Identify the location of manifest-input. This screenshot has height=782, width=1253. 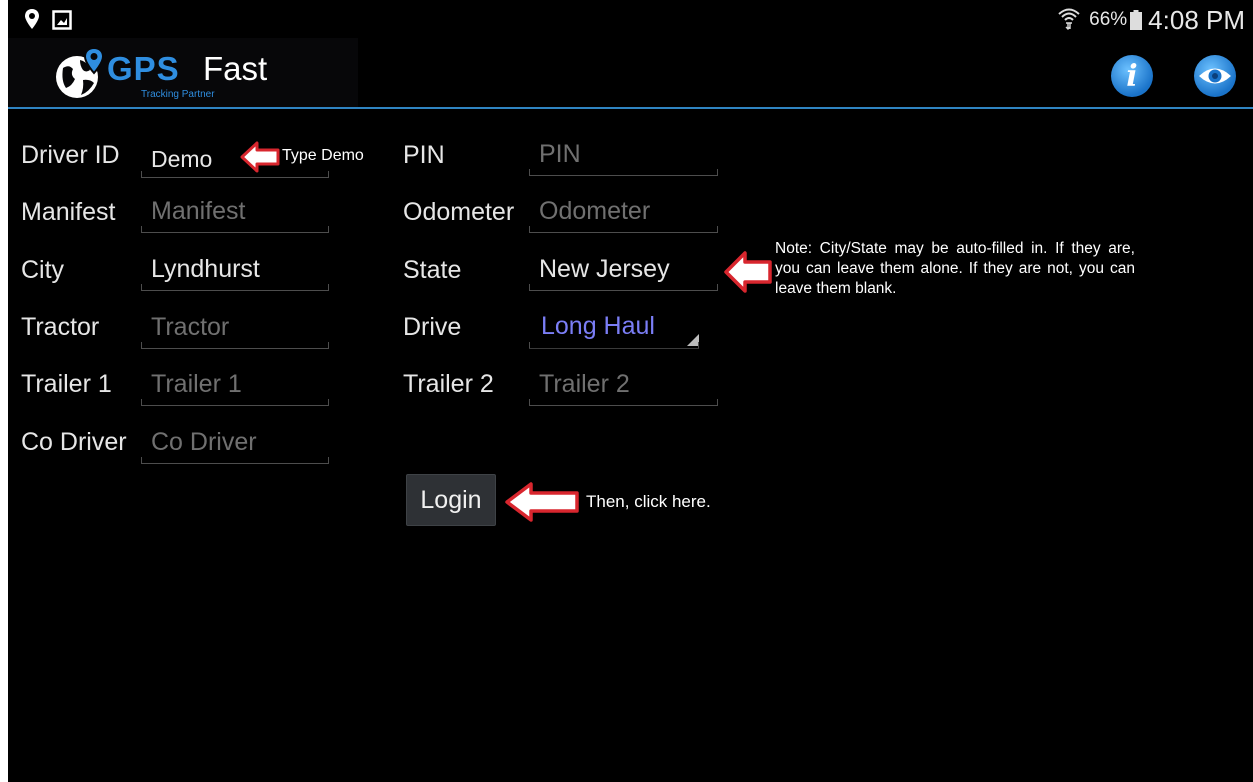
(238, 211).